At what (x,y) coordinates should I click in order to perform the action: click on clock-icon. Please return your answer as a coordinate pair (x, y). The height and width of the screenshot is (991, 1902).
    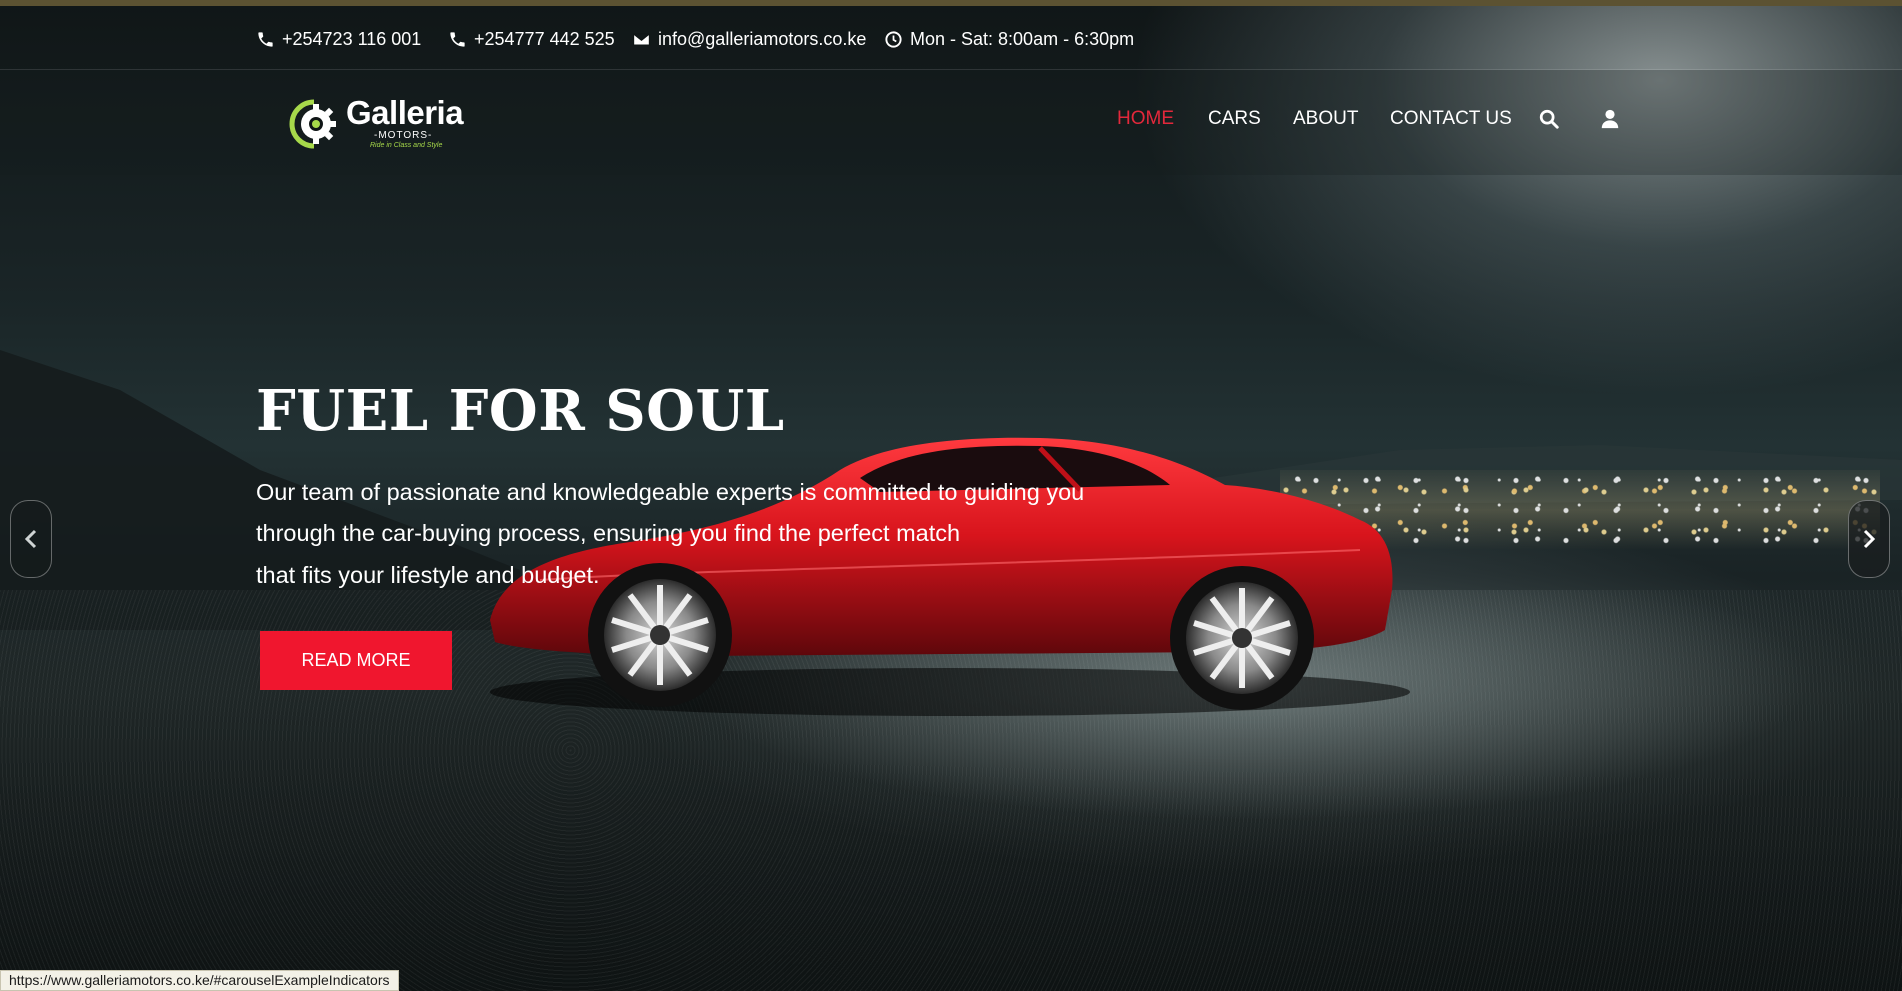
    Looking at the image, I should click on (893, 39).